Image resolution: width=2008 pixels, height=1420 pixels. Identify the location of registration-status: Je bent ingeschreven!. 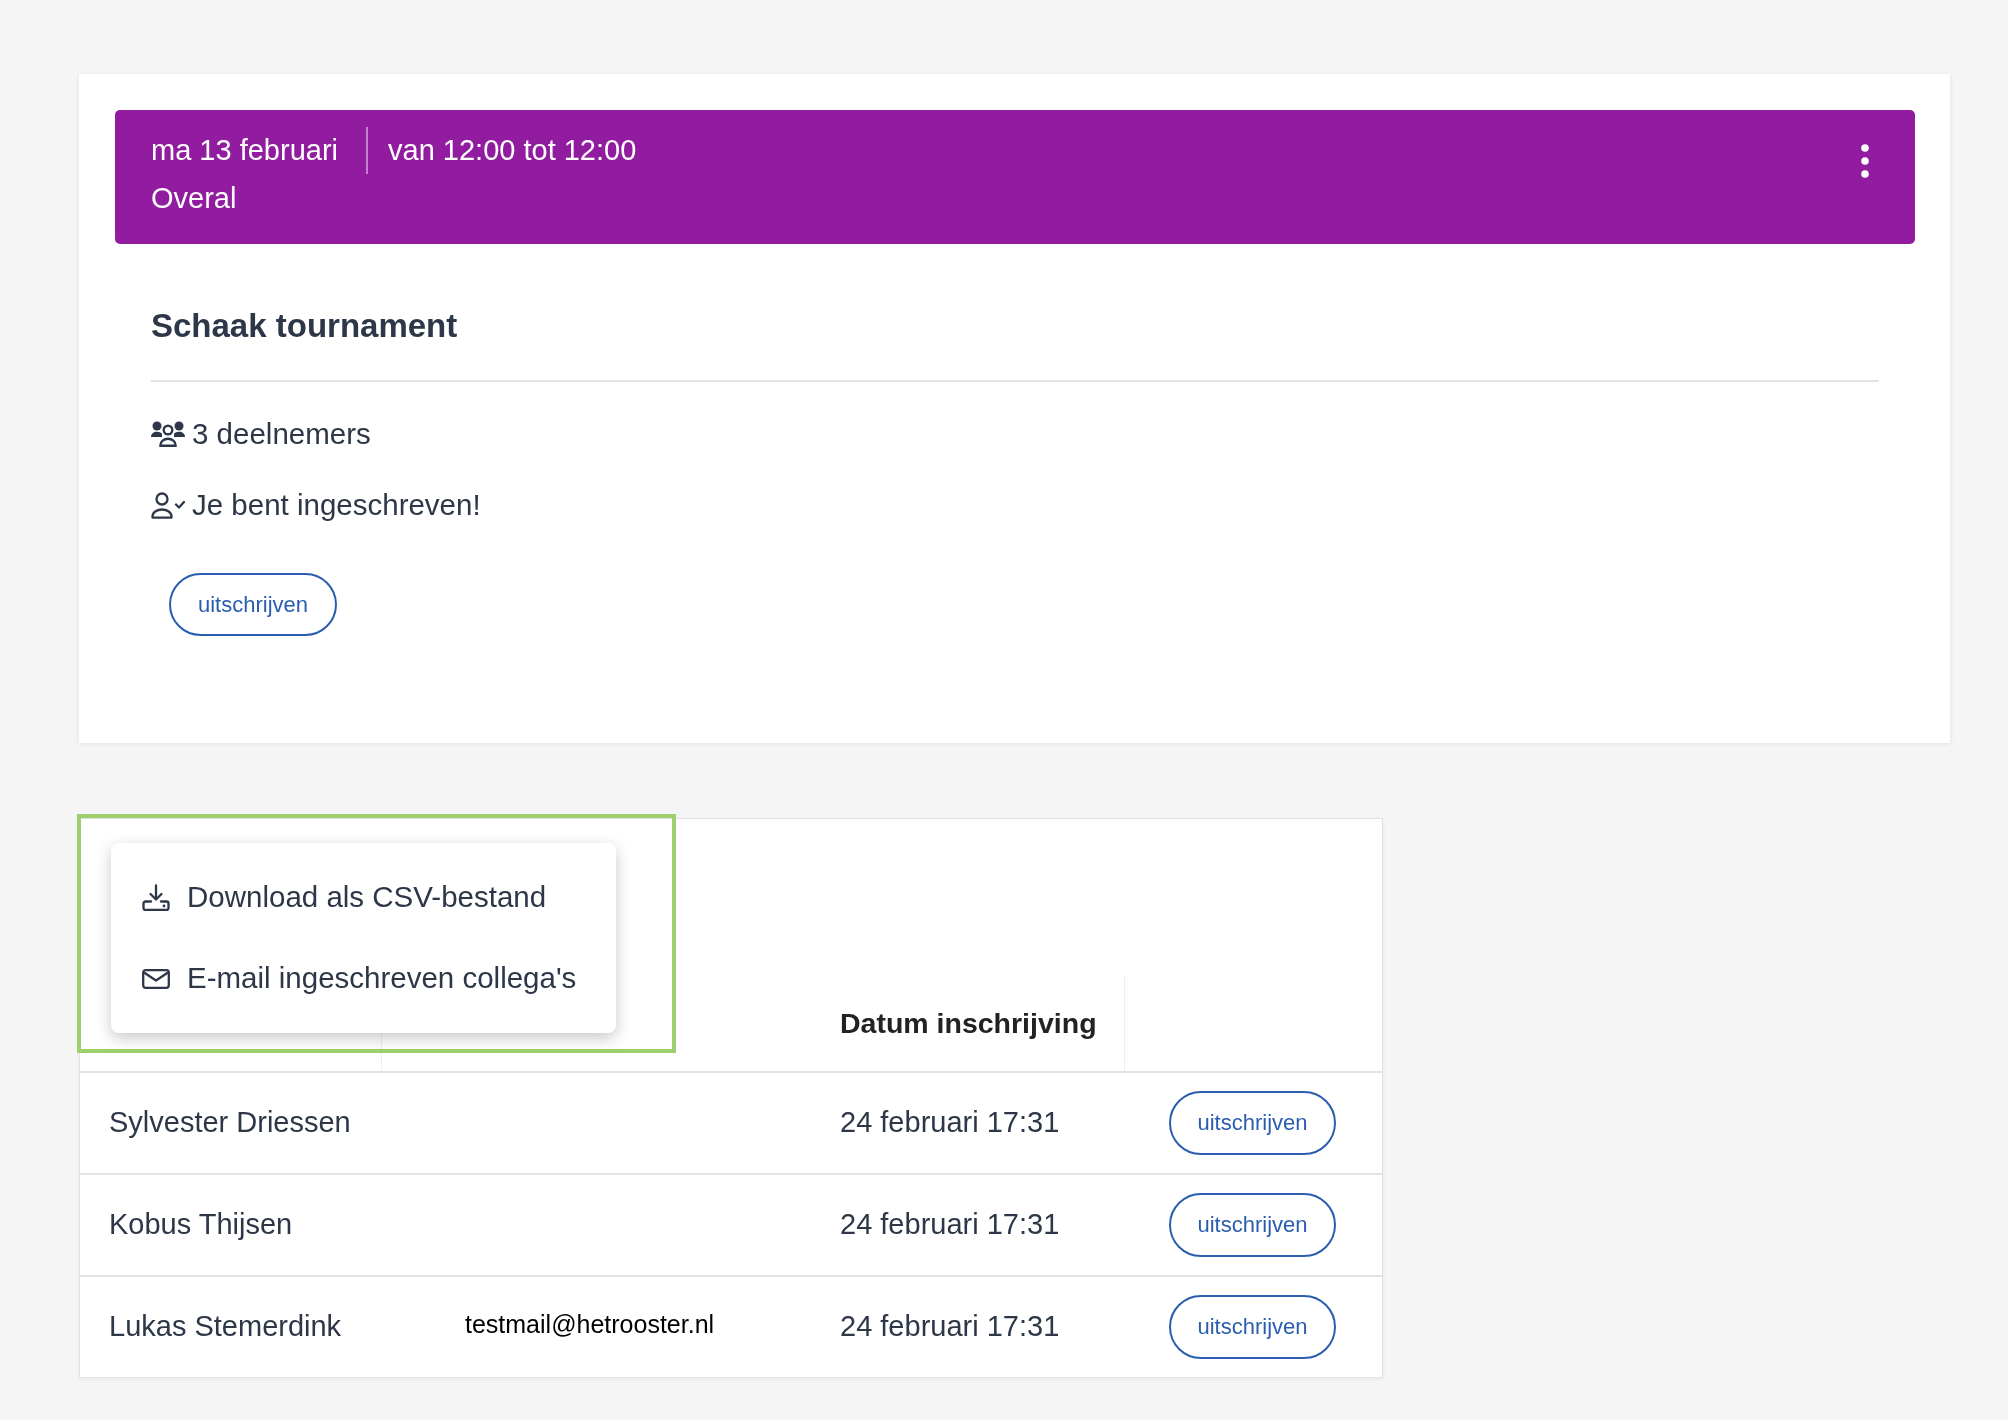
(336, 505).